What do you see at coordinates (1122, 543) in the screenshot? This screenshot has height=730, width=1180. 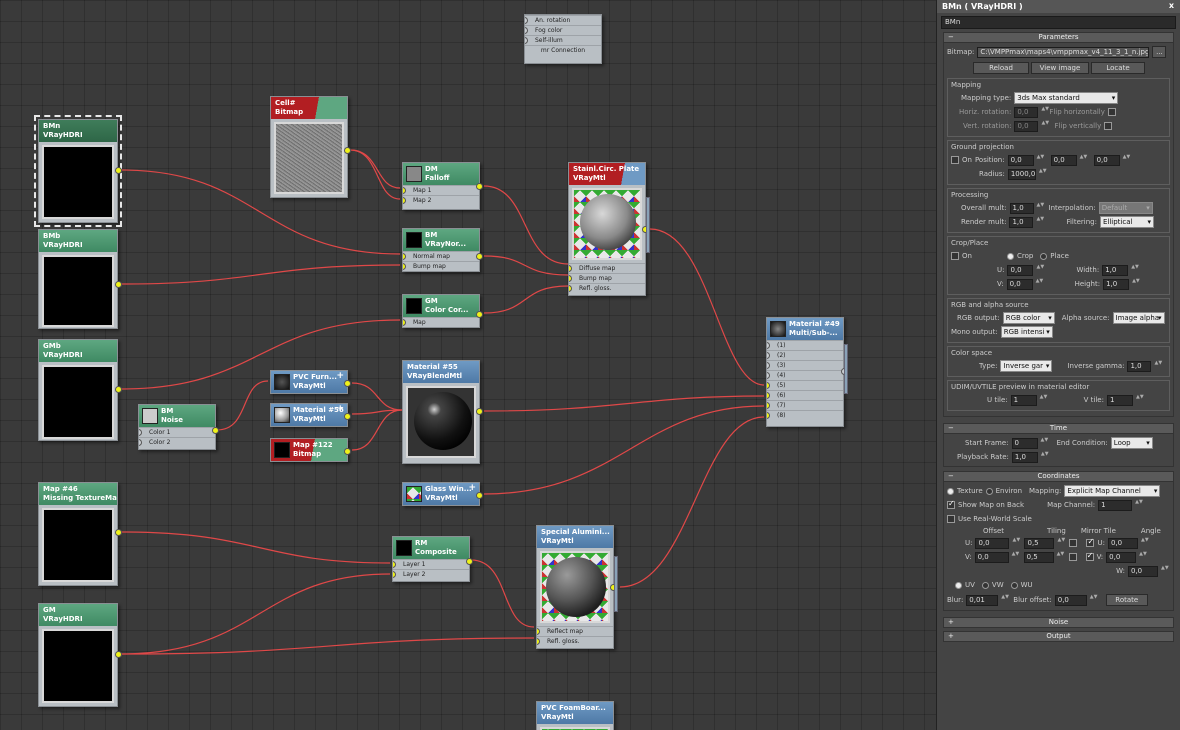 I see `u-angle-field: 0,0` at bounding box center [1122, 543].